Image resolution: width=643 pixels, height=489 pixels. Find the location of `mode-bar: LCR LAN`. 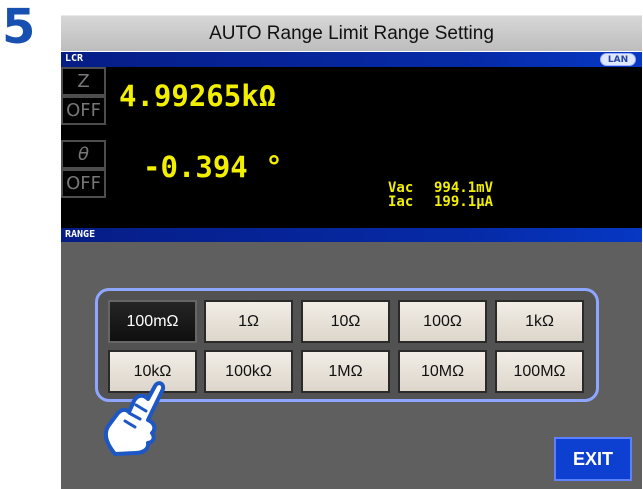

mode-bar: LCR LAN is located at coordinates (351, 59).